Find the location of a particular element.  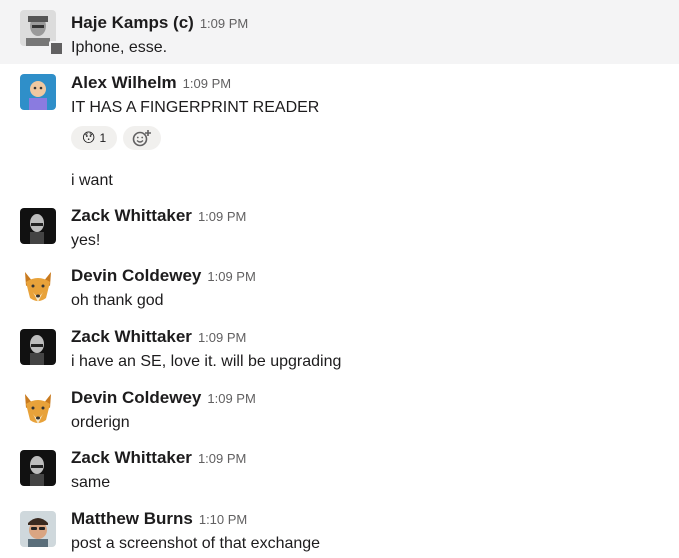

message-text: orderign is located at coordinates (100, 422).